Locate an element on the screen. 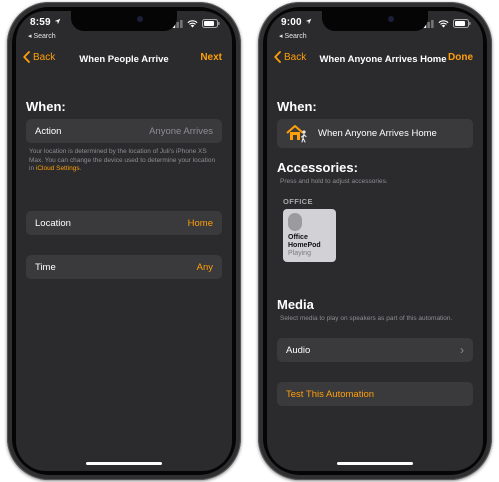  status-time: 8:59 is located at coordinates (45, 22).